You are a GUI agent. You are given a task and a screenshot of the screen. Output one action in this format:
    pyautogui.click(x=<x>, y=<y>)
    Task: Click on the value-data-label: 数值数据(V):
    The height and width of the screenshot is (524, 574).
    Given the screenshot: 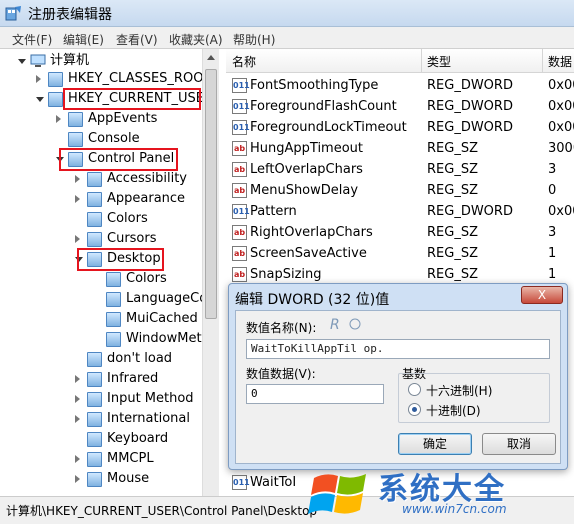 What is the action you would take?
    pyautogui.click(x=281, y=374)
    